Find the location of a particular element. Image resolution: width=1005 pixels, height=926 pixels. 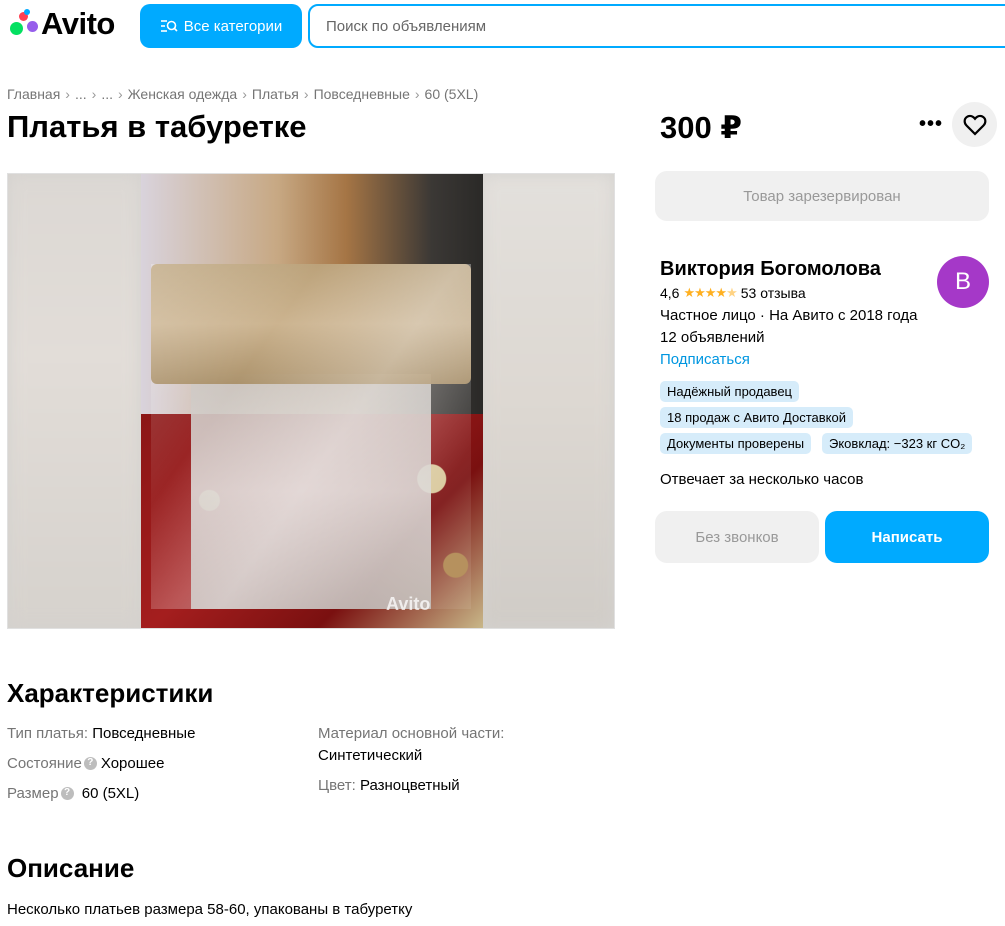

write-message-button: Написать is located at coordinates (907, 537).